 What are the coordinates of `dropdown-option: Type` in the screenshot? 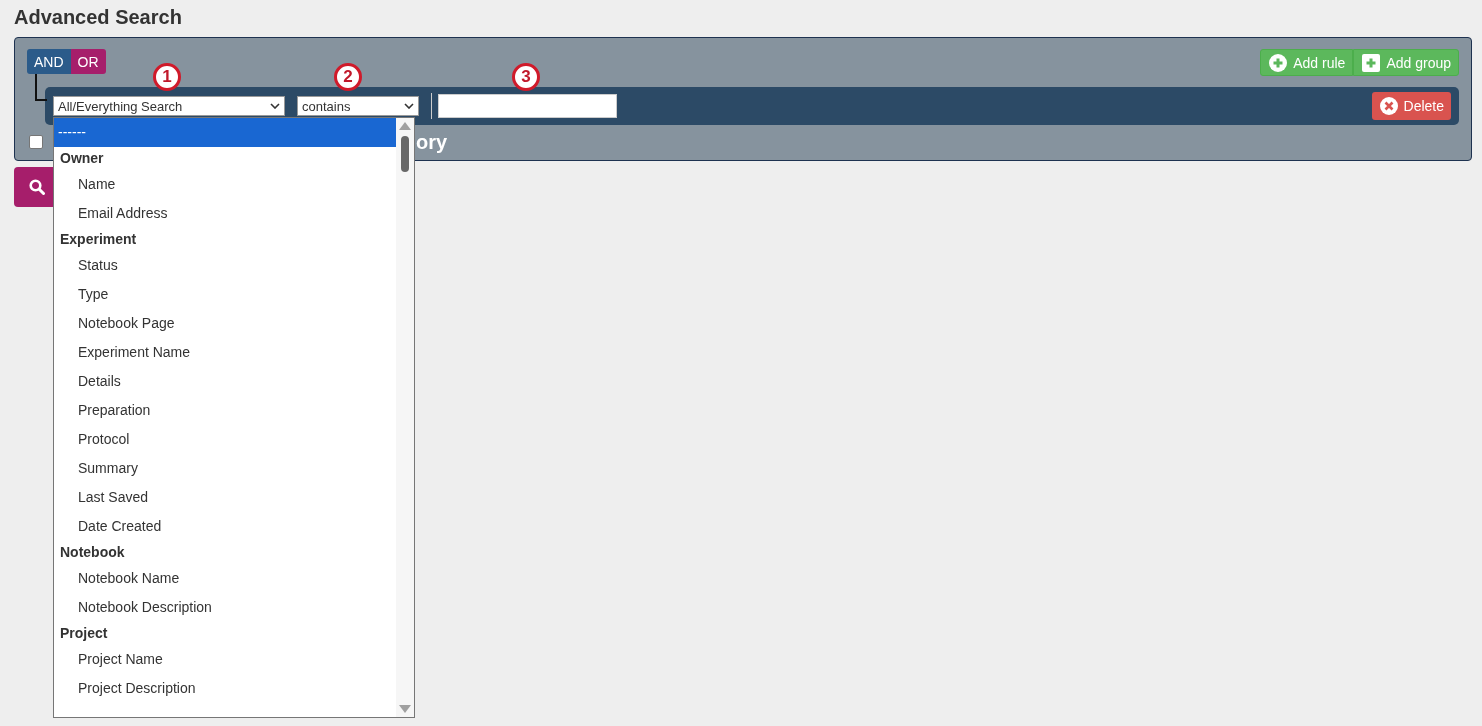 It's located at (225, 294).